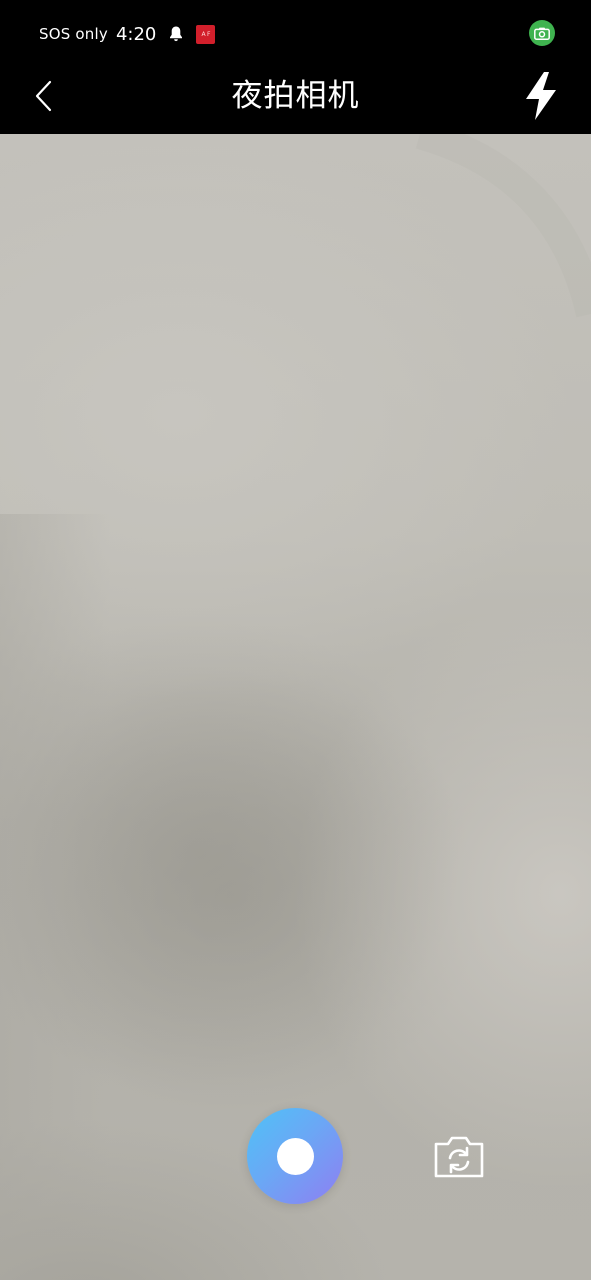 The width and height of the screenshot is (591, 1280). I want to click on status-bar: SOS only 4:20 A F, so click(295, 33).